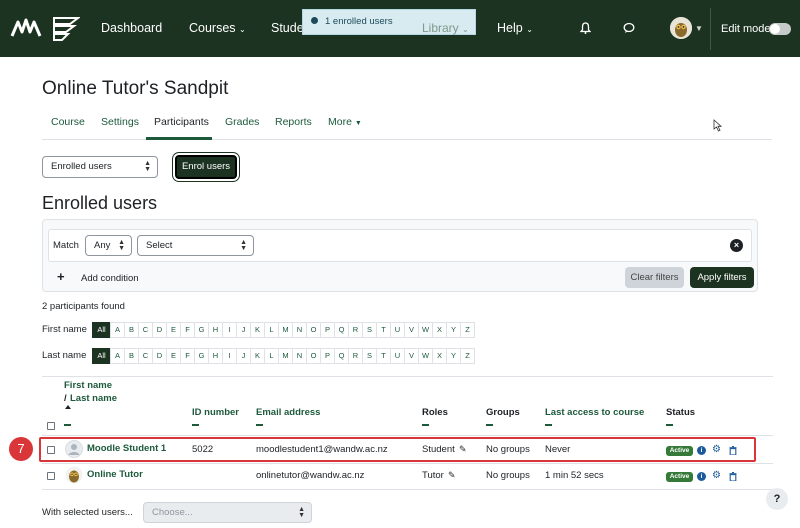 This screenshot has width=800, height=528. Describe the element at coordinates (681, 28) in the screenshot. I see `user-avatar` at that location.